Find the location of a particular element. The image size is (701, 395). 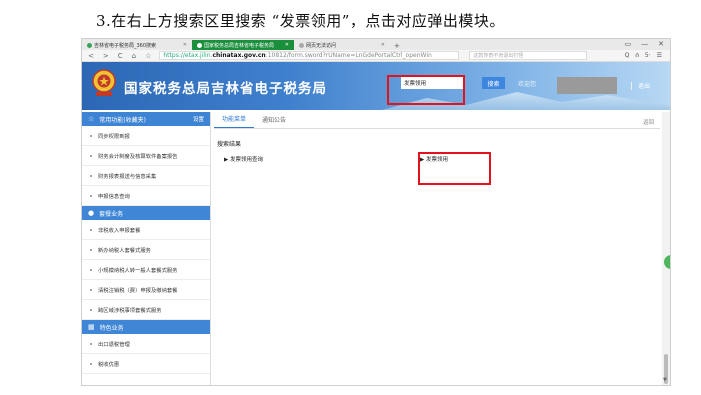

browser-tab-label: 网页无法访问 is located at coordinates (321, 45).